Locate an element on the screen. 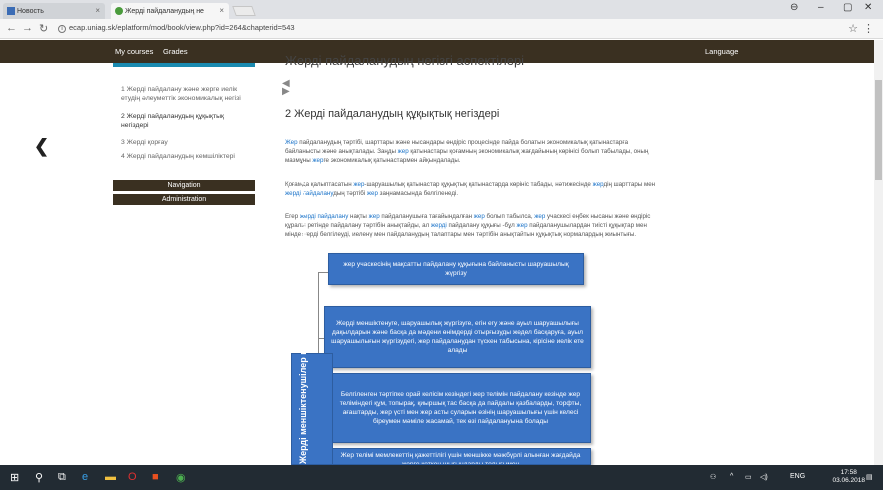  grades-link: Grades is located at coordinates (175, 51).